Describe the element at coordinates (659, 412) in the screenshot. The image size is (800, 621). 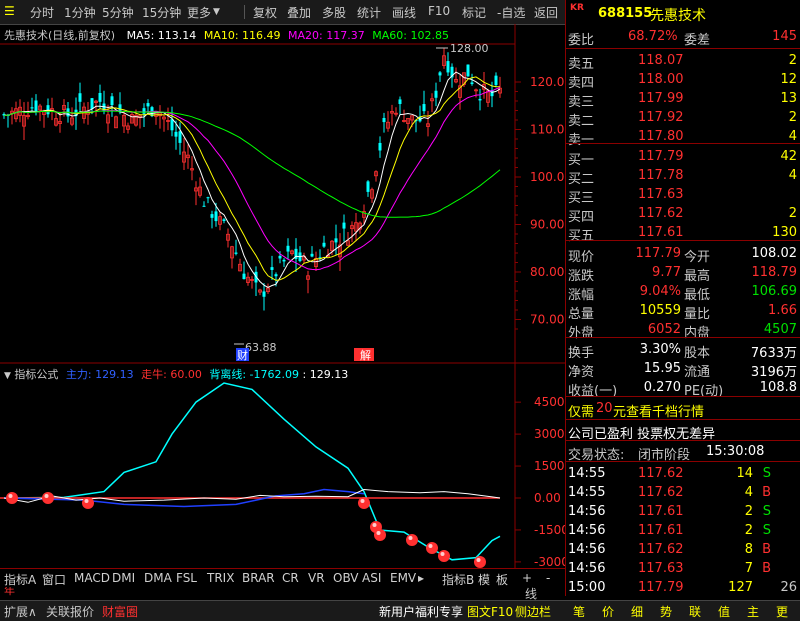
I see `promo-post: 元查看千档行情` at that location.